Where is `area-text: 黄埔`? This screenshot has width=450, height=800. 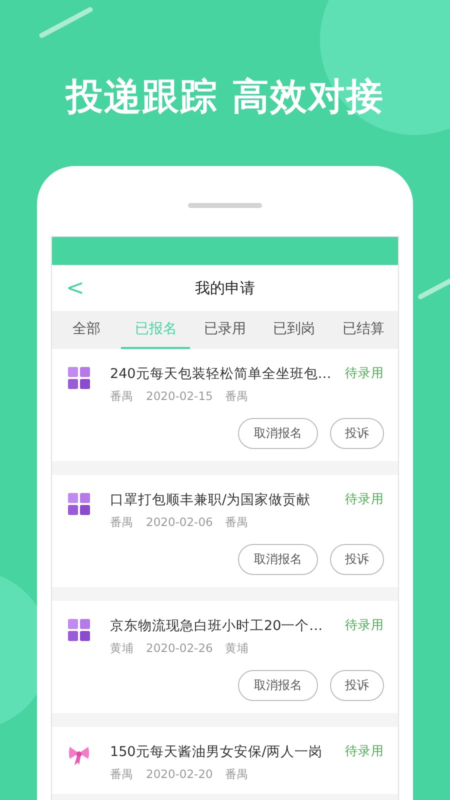
area-text: 黄埔 is located at coordinates (236, 648).